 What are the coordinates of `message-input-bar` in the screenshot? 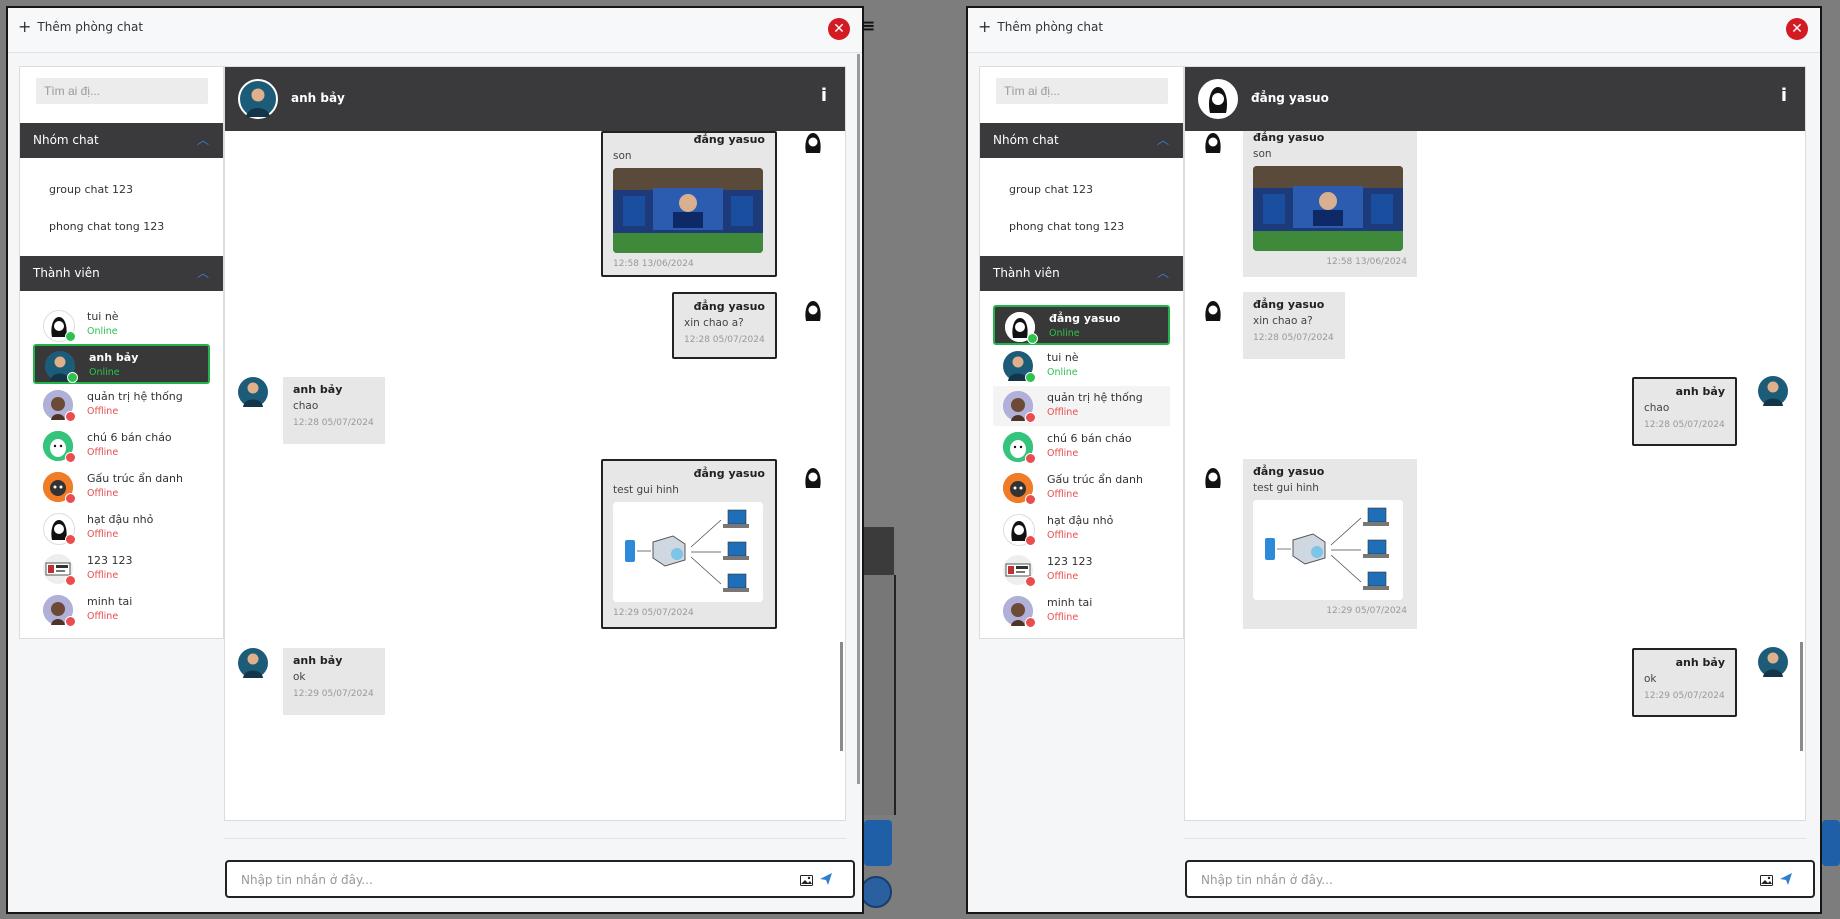 It's located at (540, 879).